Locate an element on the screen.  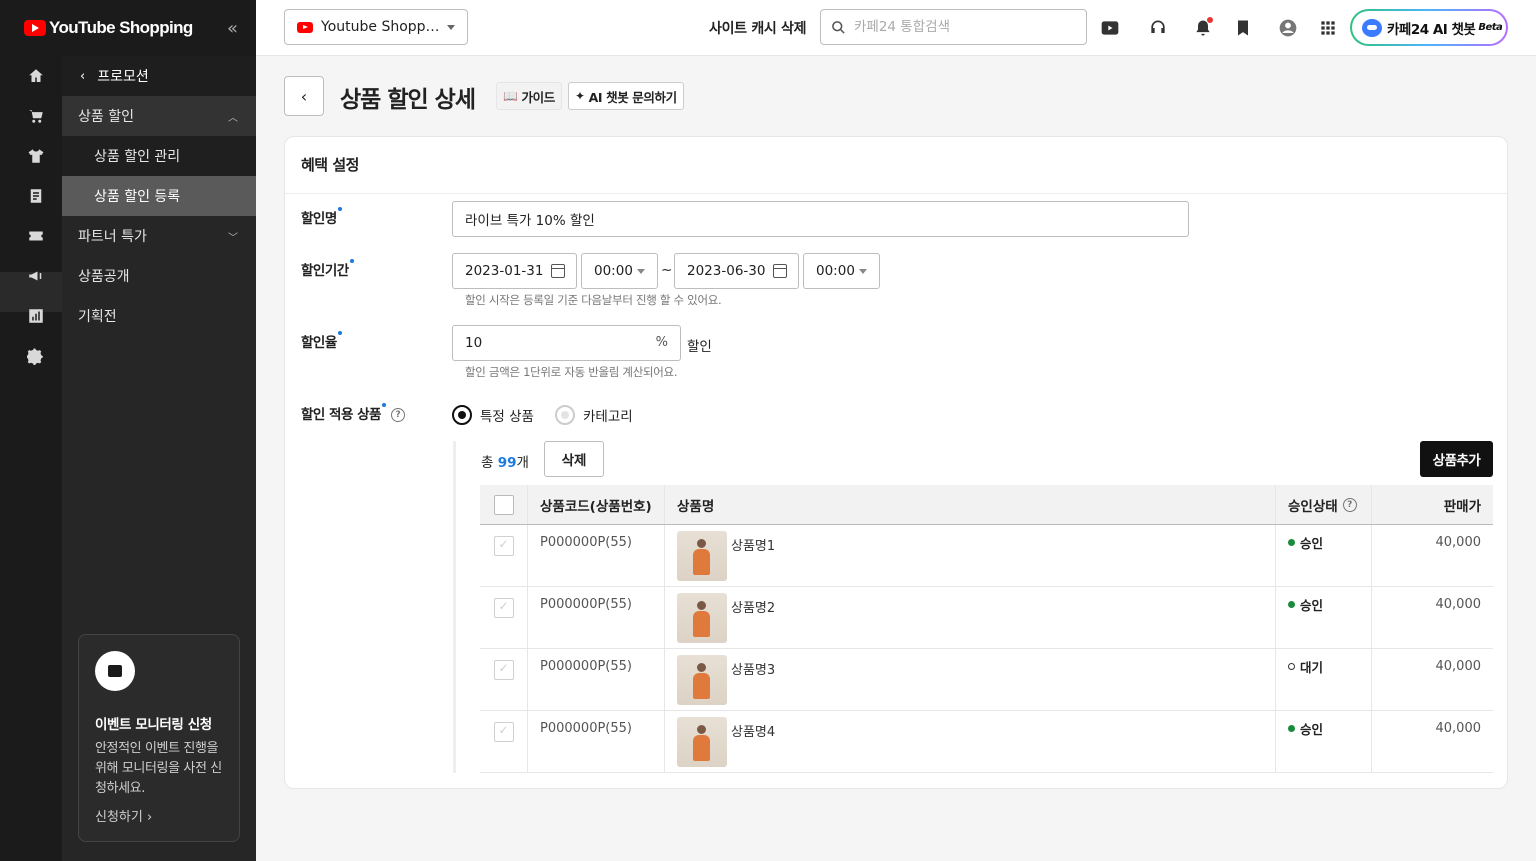
home-icon is located at coordinates (36, 76).